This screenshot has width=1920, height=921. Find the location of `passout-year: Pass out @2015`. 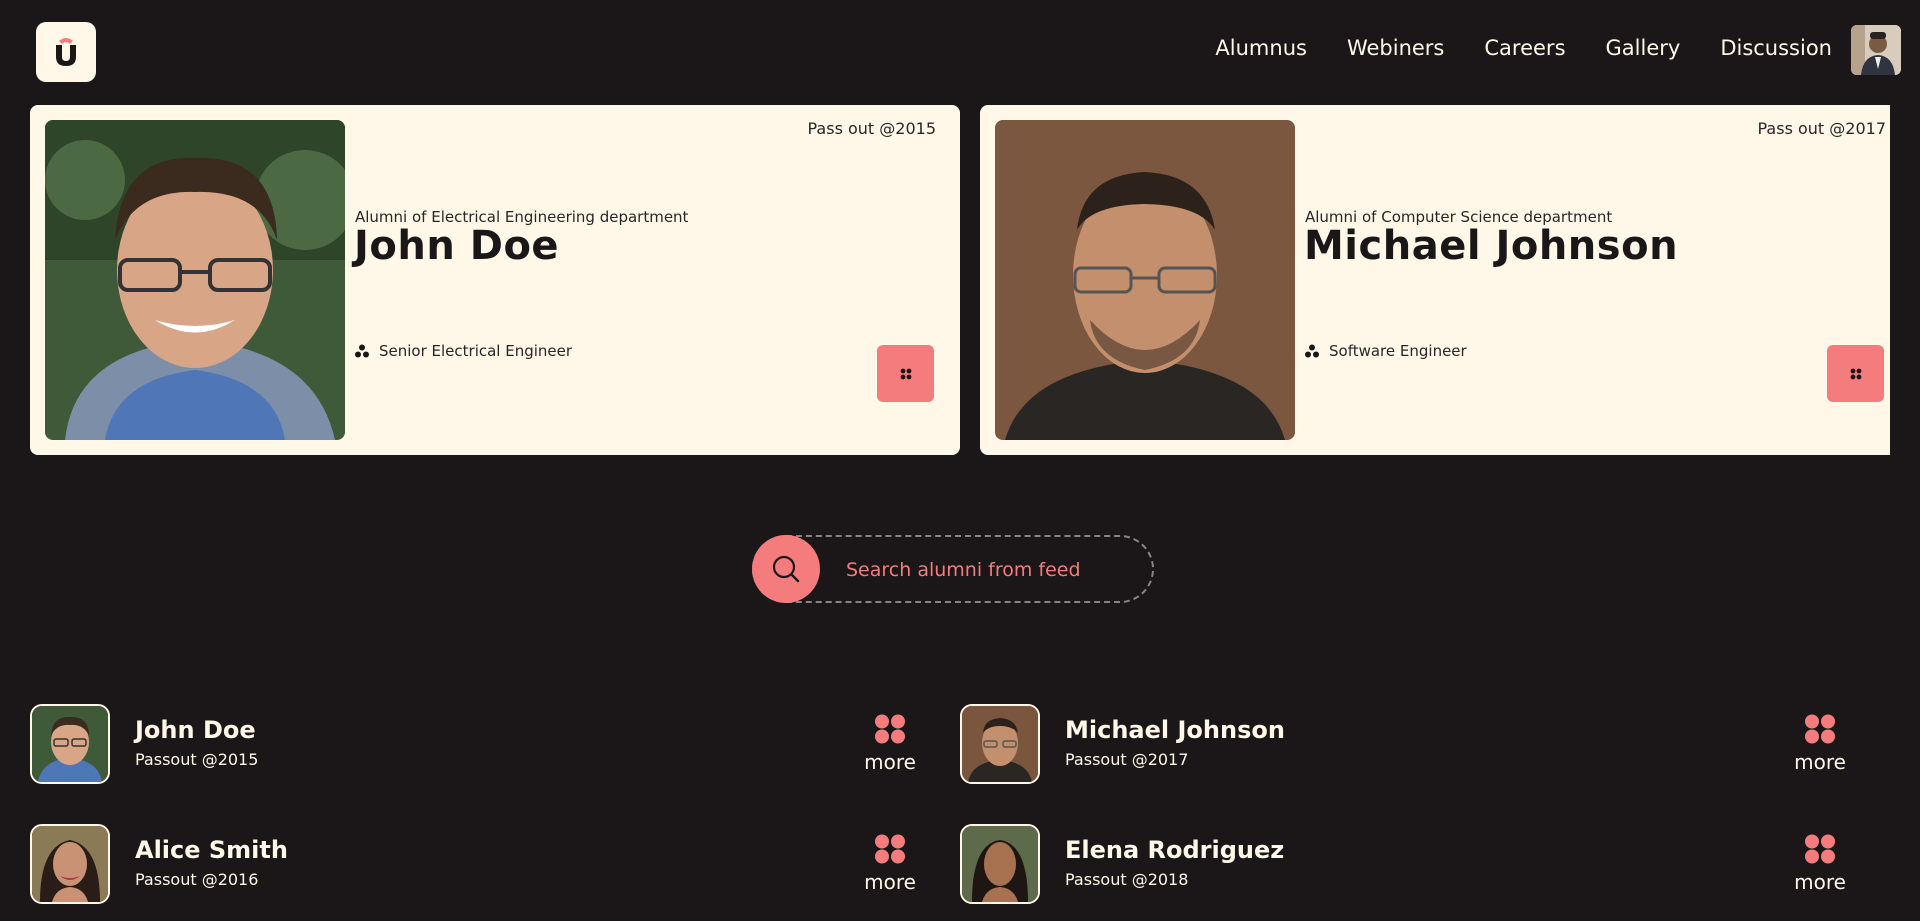

passout-year: Pass out @2015 is located at coordinates (872, 128).